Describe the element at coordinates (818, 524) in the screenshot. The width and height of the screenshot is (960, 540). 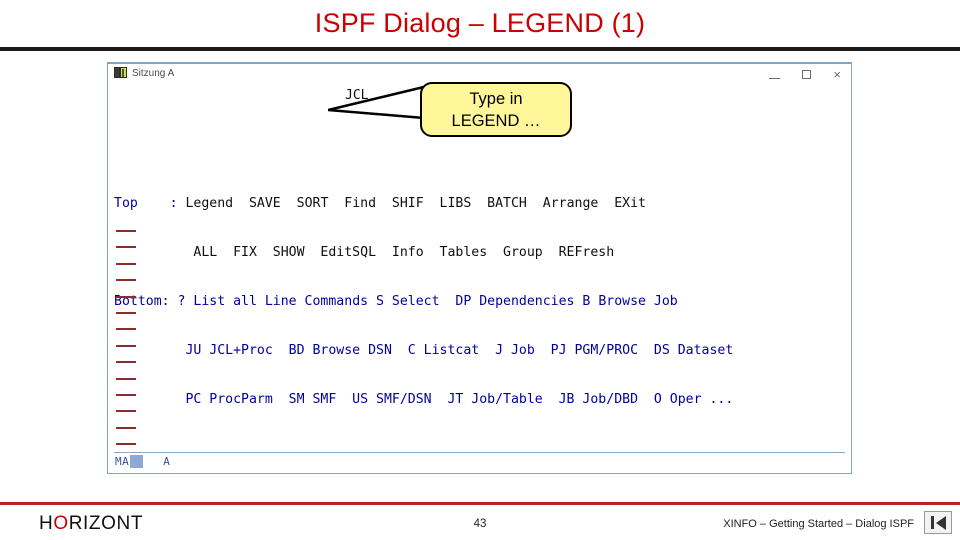
I see `breadcrumb: XINFO – Getting Started – Dialog ISPF` at that location.